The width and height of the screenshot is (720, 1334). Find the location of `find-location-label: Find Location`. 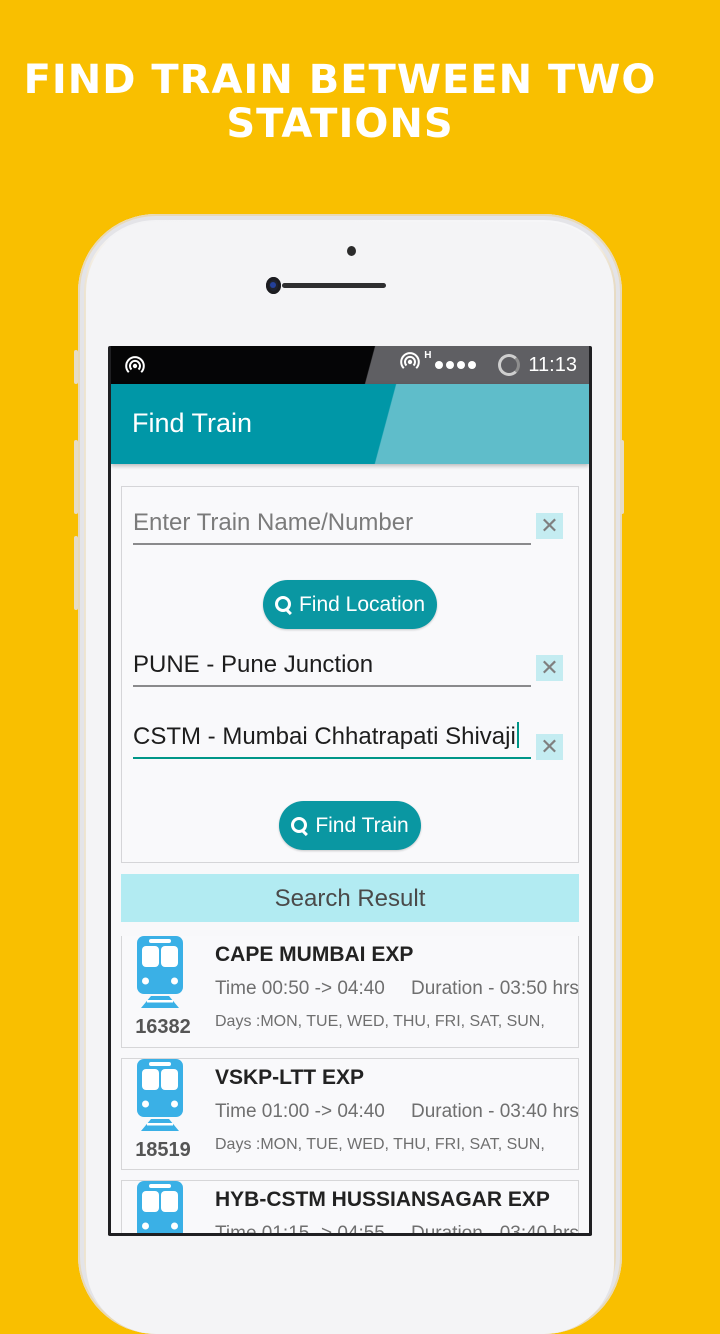

find-location-label: Find Location is located at coordinates (362, 604).